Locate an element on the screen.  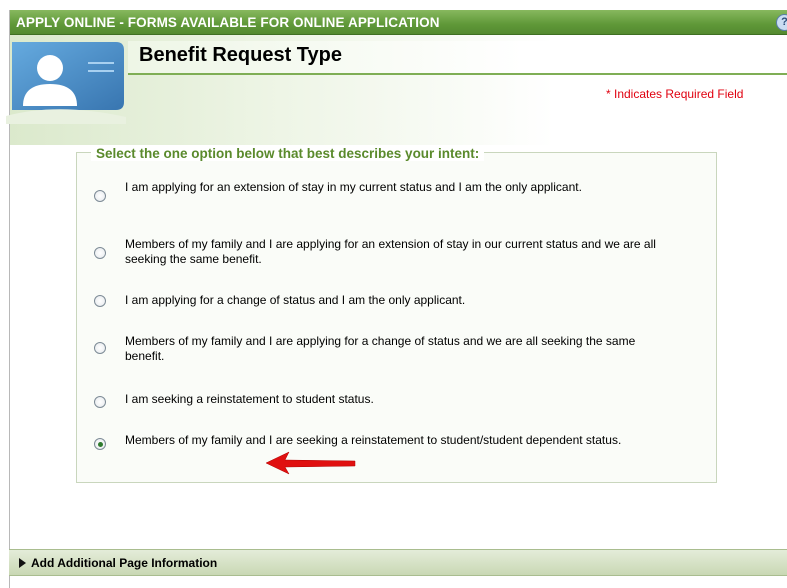
add-page-info-bar: Add Additional Page Information is located at coordinates (398, 562).